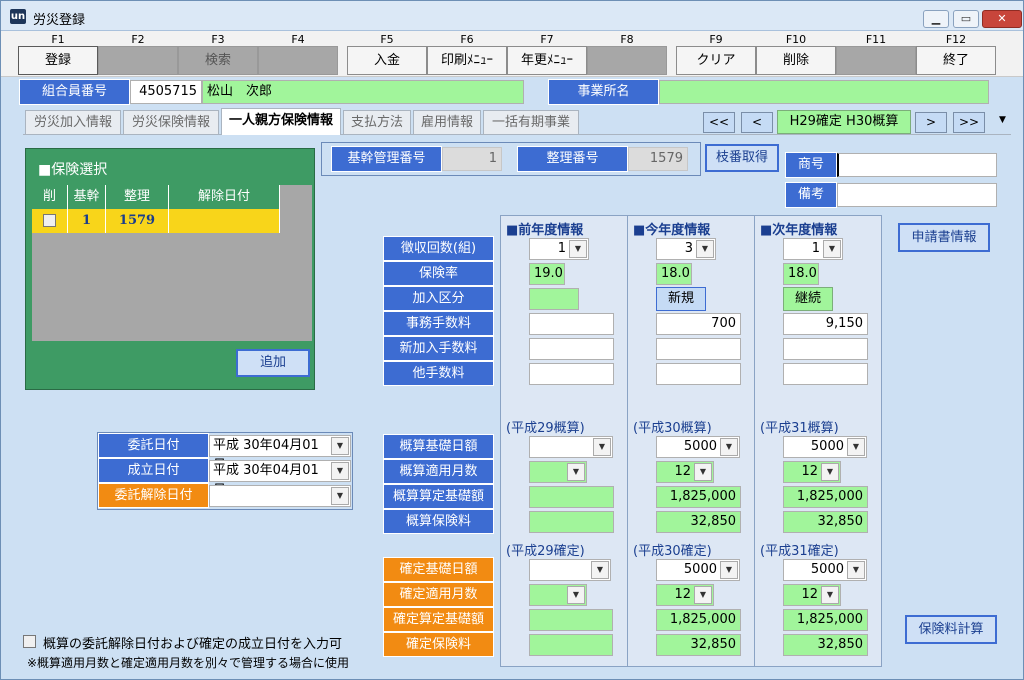 The width and height of the screenshot is (1024, 680). Describe the element at coordinates (49, 220) in the screenshot. I see `row-delete-checkbox` at that location.